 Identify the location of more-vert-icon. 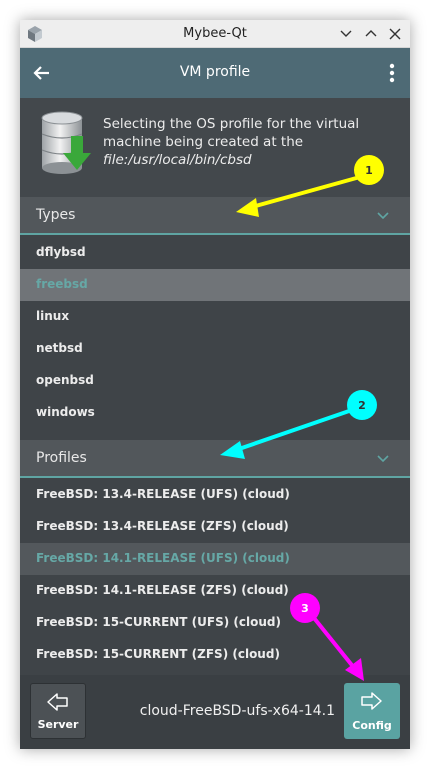
(392, 73).